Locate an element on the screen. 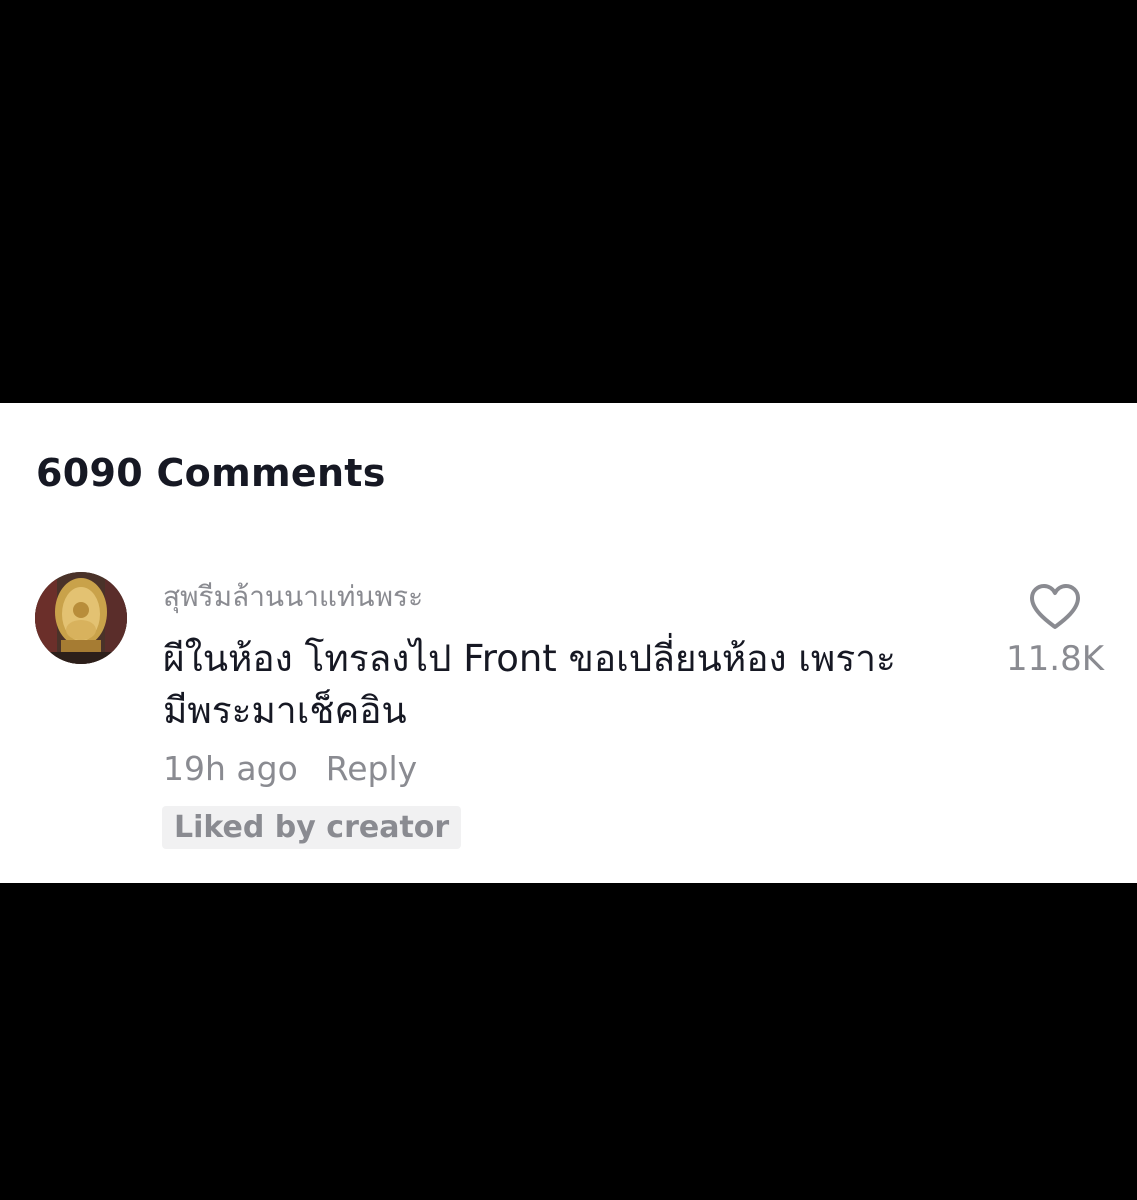  heart-icon is located at coordinates (1055, 607).